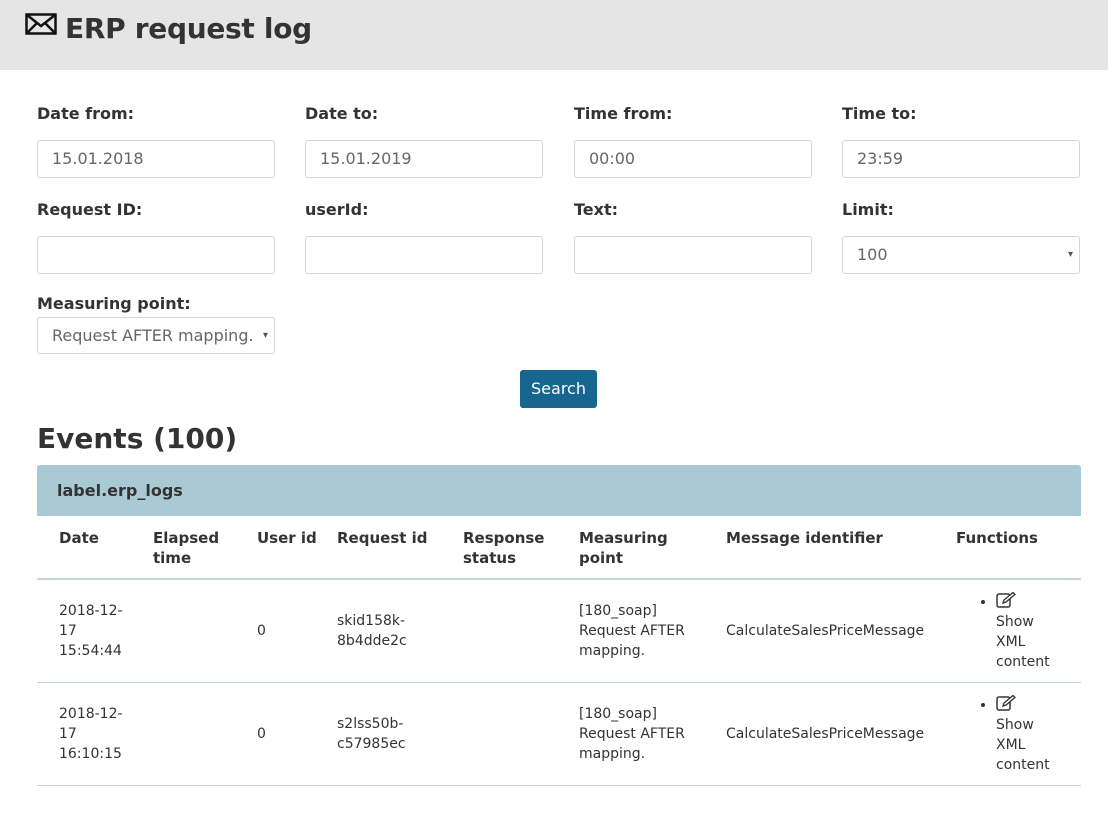 Image resolution: width=1108 pixels, height=819 pixels. Describe the element at coordinates (195, 548) in the screenshot. I see `column-header-elapsed-time: Elapsed time` at that location.